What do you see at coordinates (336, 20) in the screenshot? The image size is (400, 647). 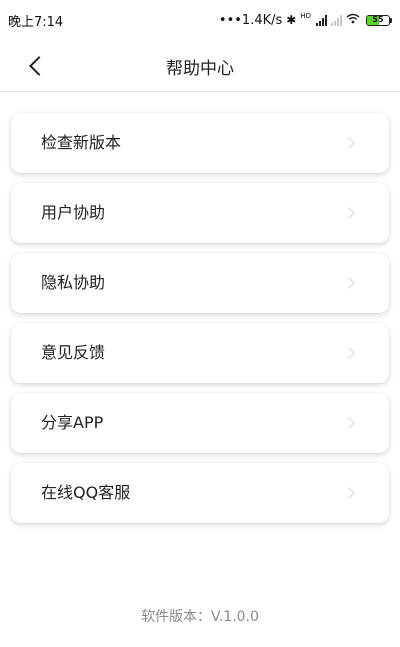 I see `signal-strength-secondary-icon` at bounding box center [336, 20].